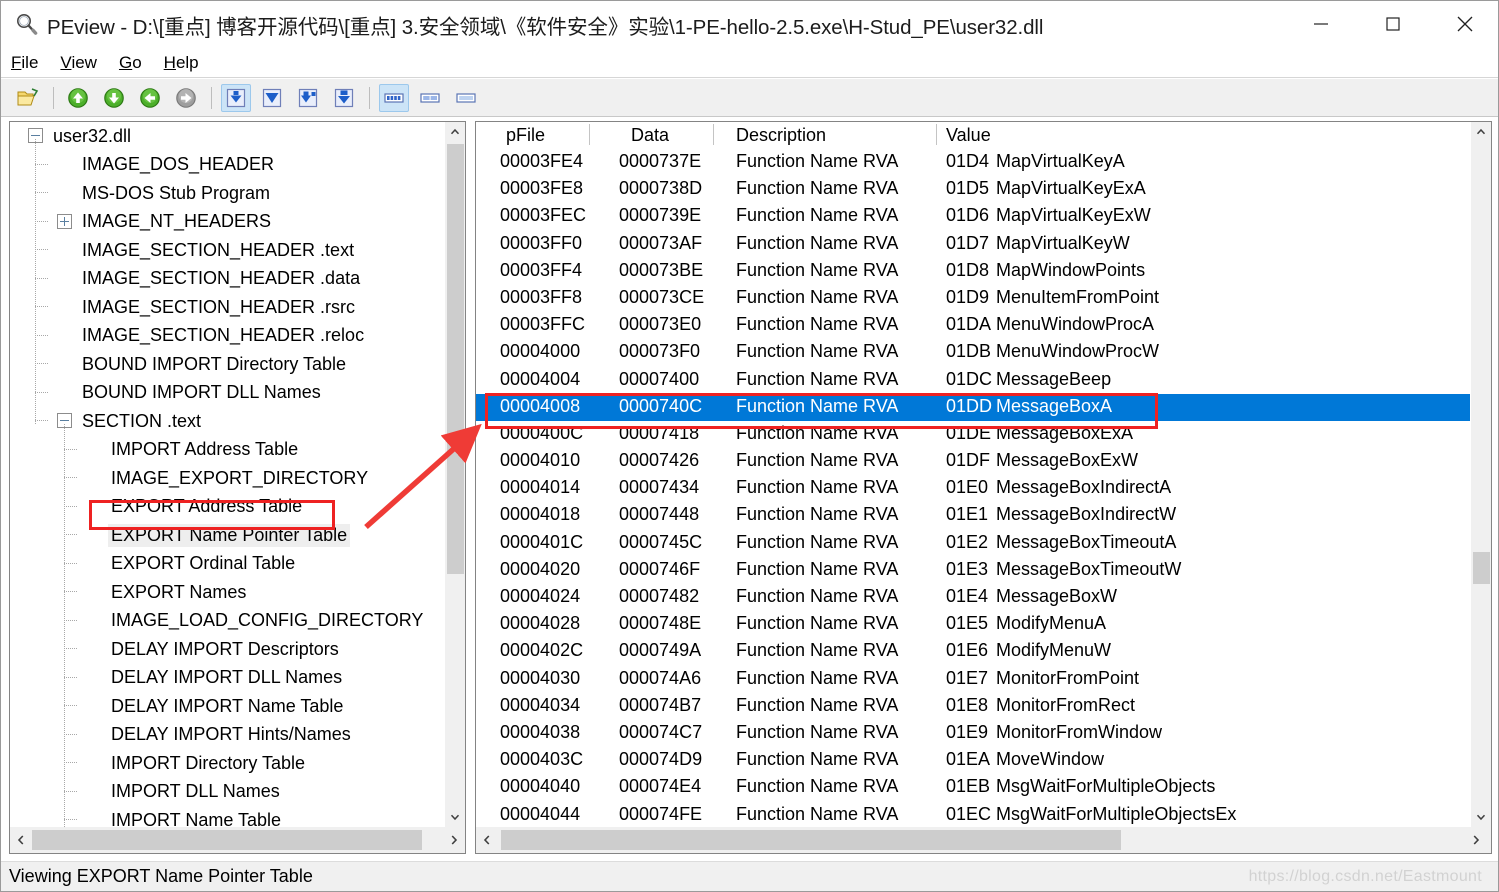 The image size is (1499, 892). I want to click on cell-data: 0000749A, so click(660, 650).